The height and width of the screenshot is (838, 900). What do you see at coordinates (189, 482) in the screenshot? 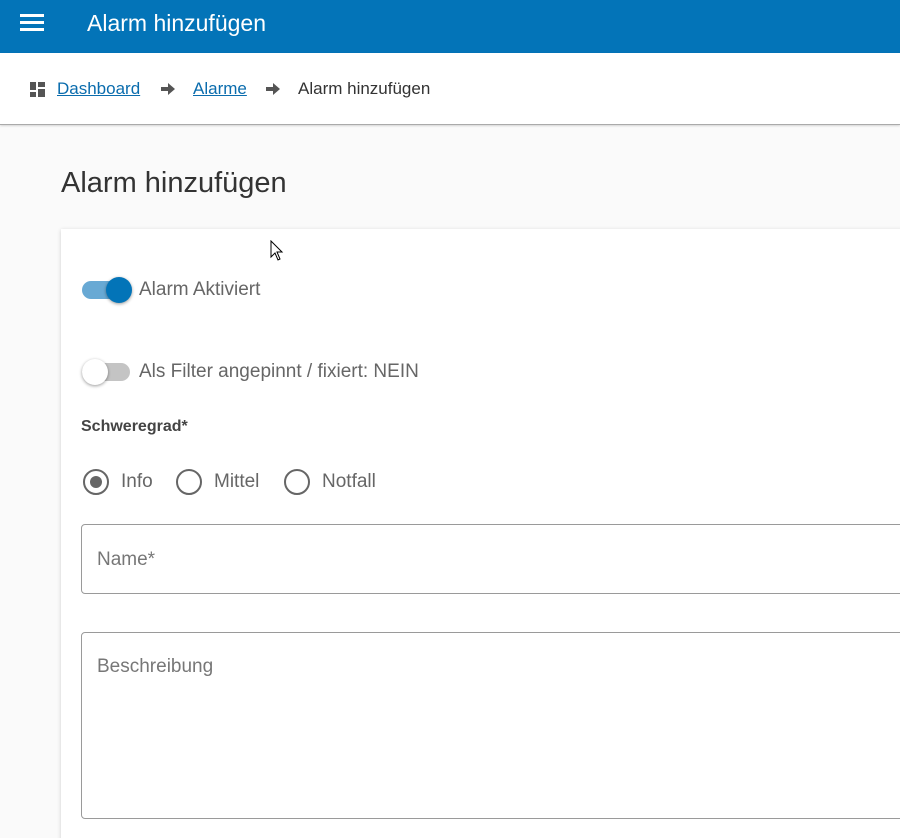
I see `severity-radio-mittel` at bounding box center [189, 482].